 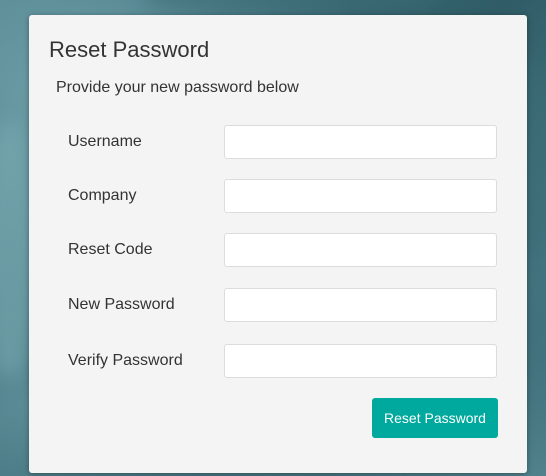 I want to click on form-row-company: Company, so click(x=278, y=196).